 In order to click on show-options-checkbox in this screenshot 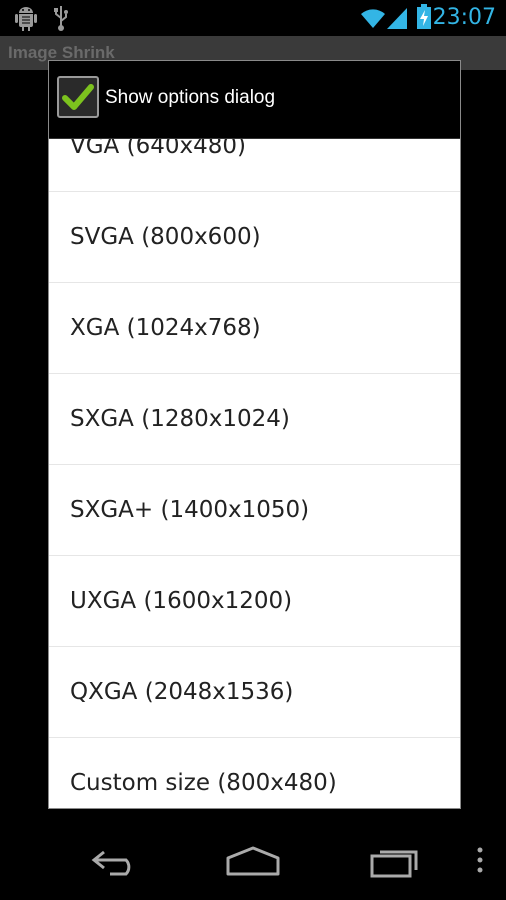, I will do `click(78, 97)`.